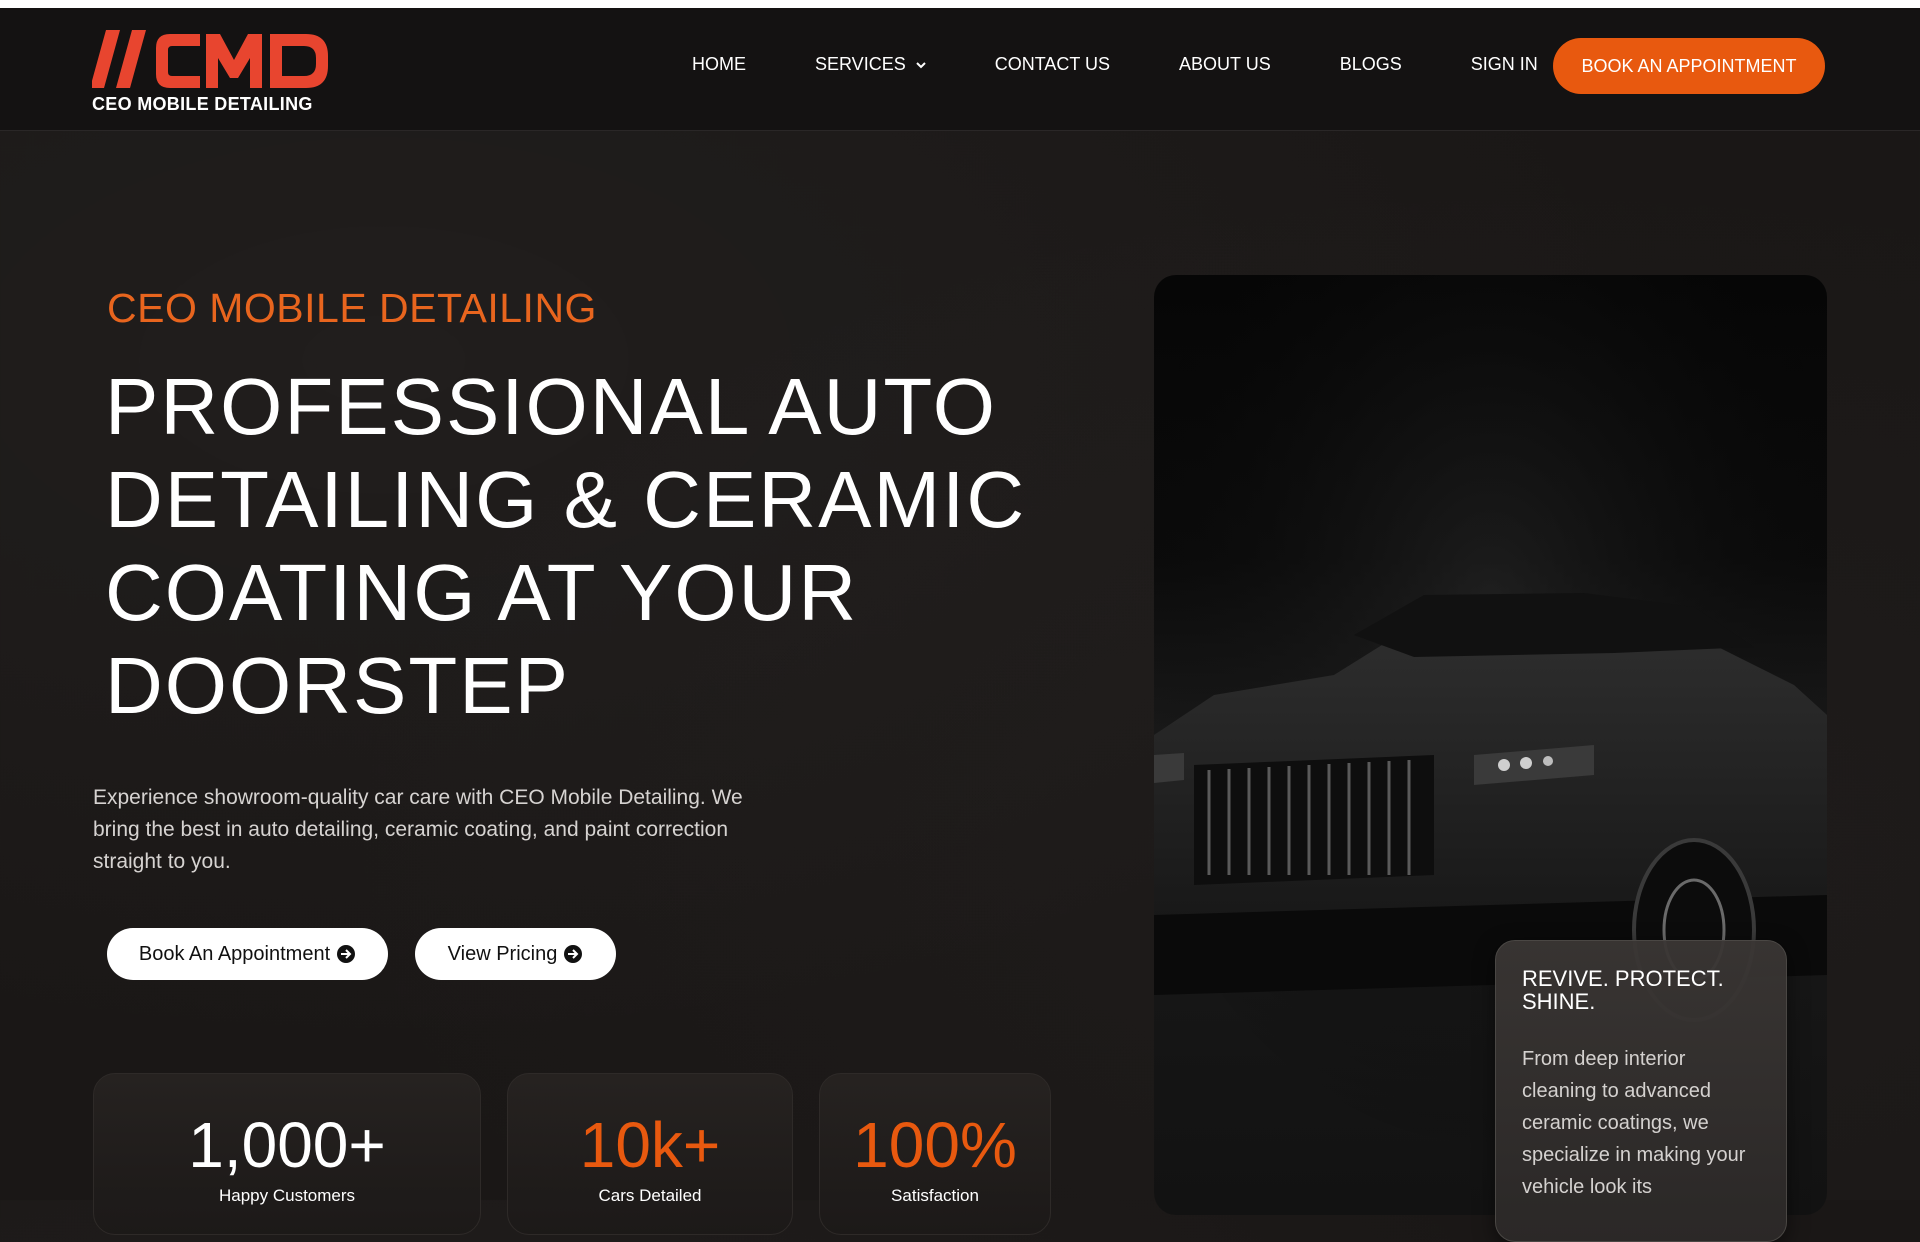  Describe the element at coordinates (1052, 64) in the screenshot. I see `nav-contact-us: CONTACT US` at that location.